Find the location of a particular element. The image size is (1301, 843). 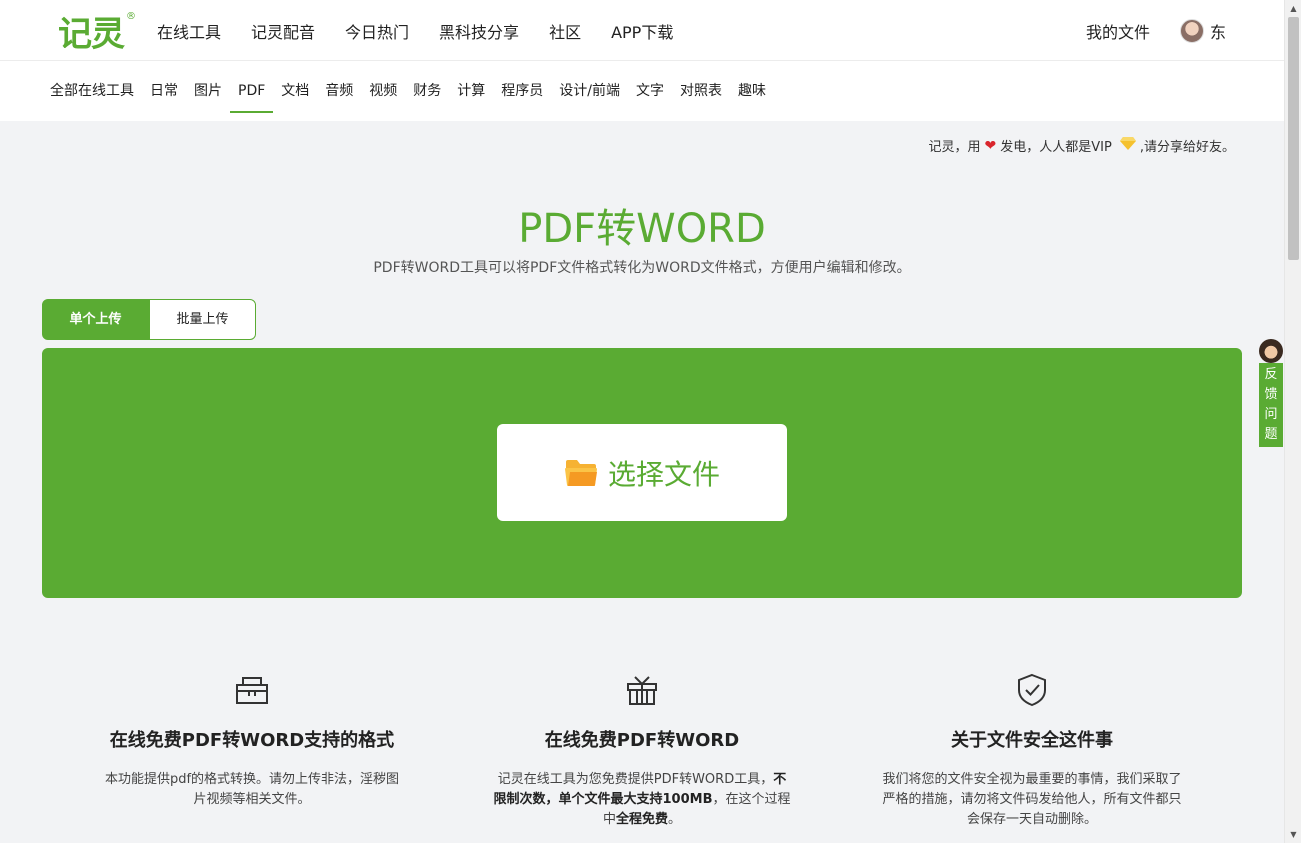

category-calculate: 计算 is located at coordinates (471, 91).